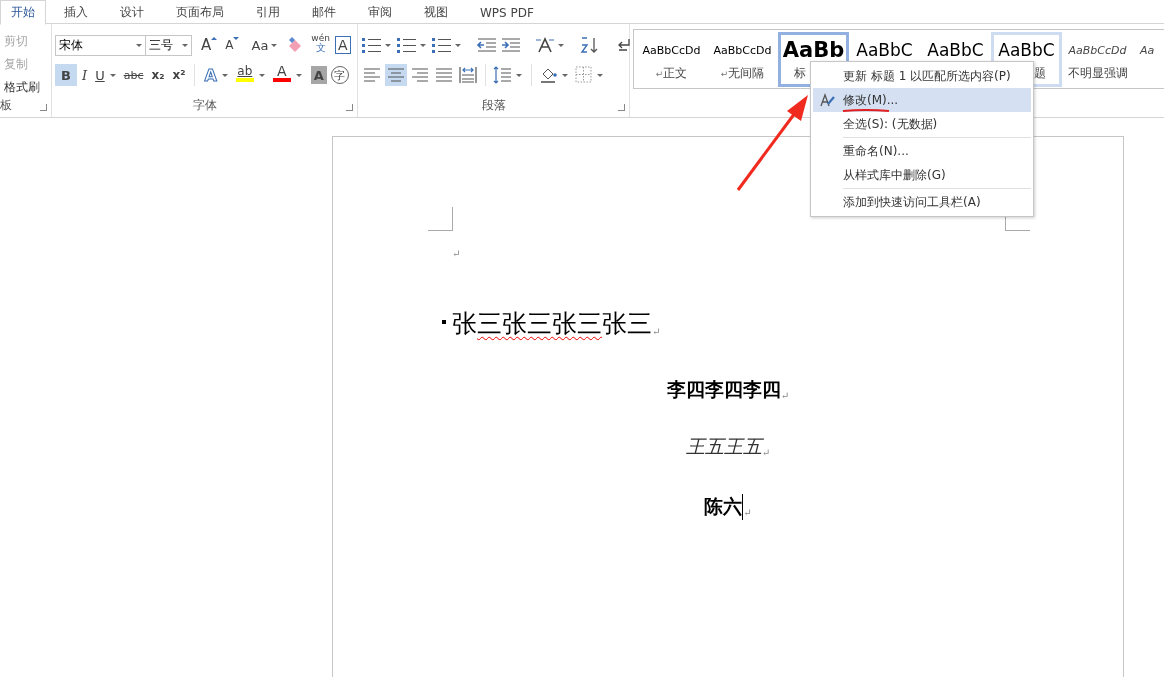  Describe the element at coordinates (442, 45) in the screenshot. I see `multilevel-icon` at that location.